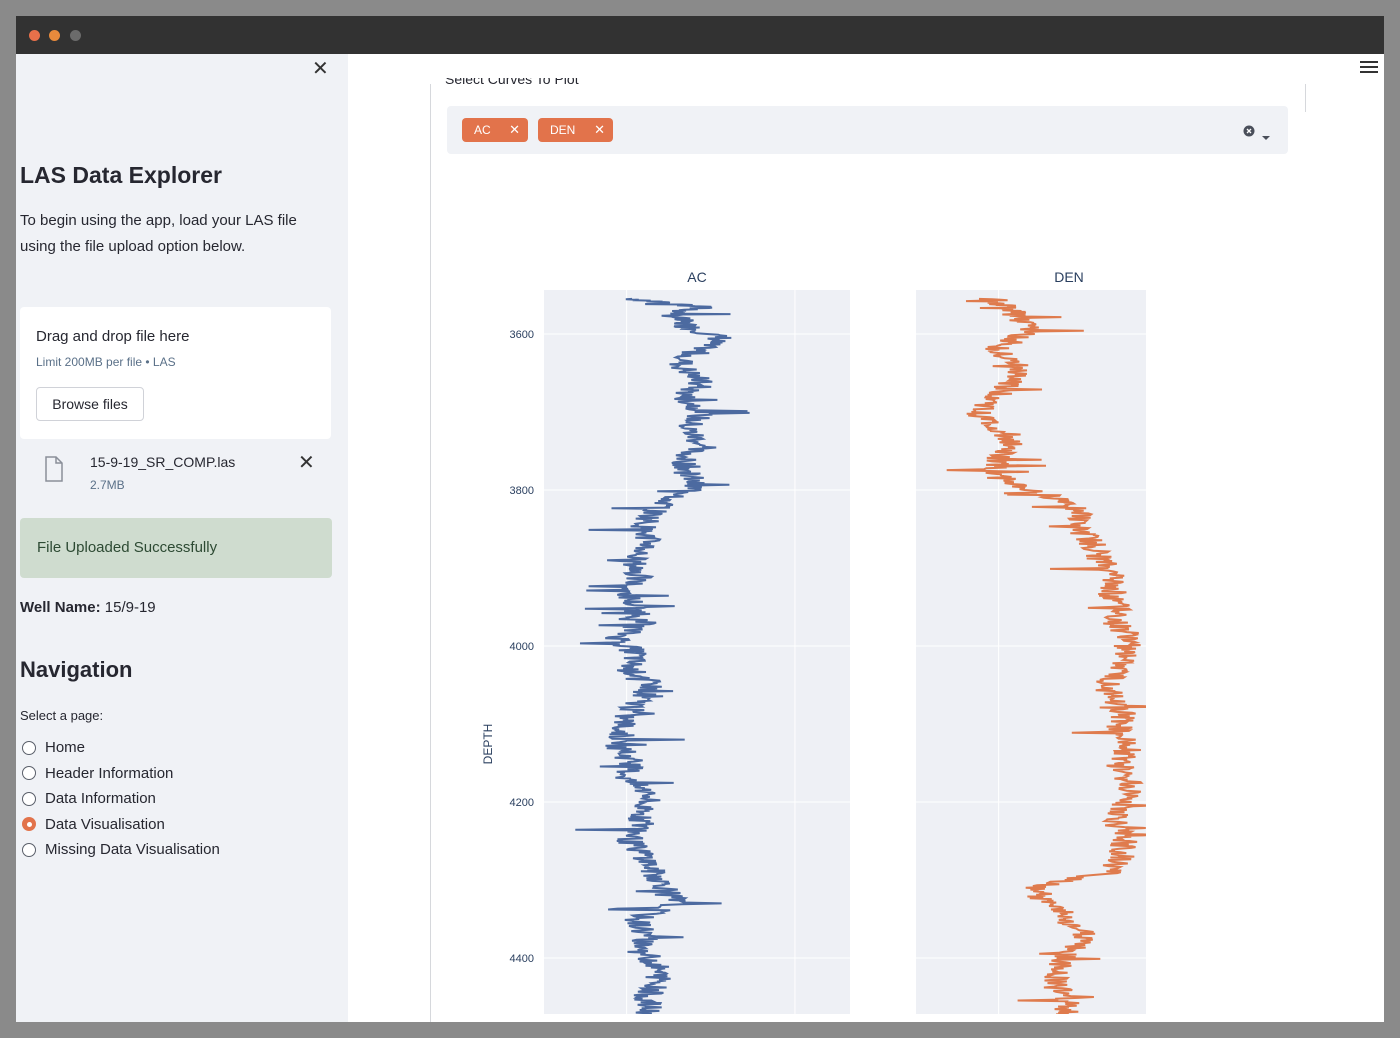 This screenshot has height=1038, width=1400. What do you see at coordinates (522, 803) in the screenshot?
I see `y-tick-label: 4200` at bounding box center [522, 803].